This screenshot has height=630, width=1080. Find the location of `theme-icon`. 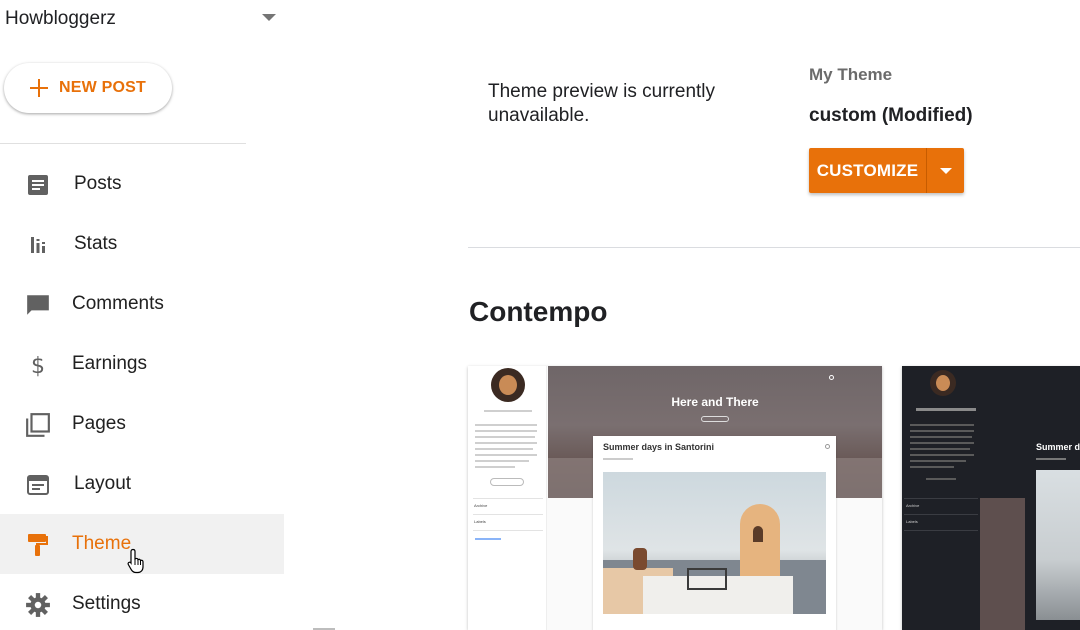

theme-icon is located at coordinates (38, 545).